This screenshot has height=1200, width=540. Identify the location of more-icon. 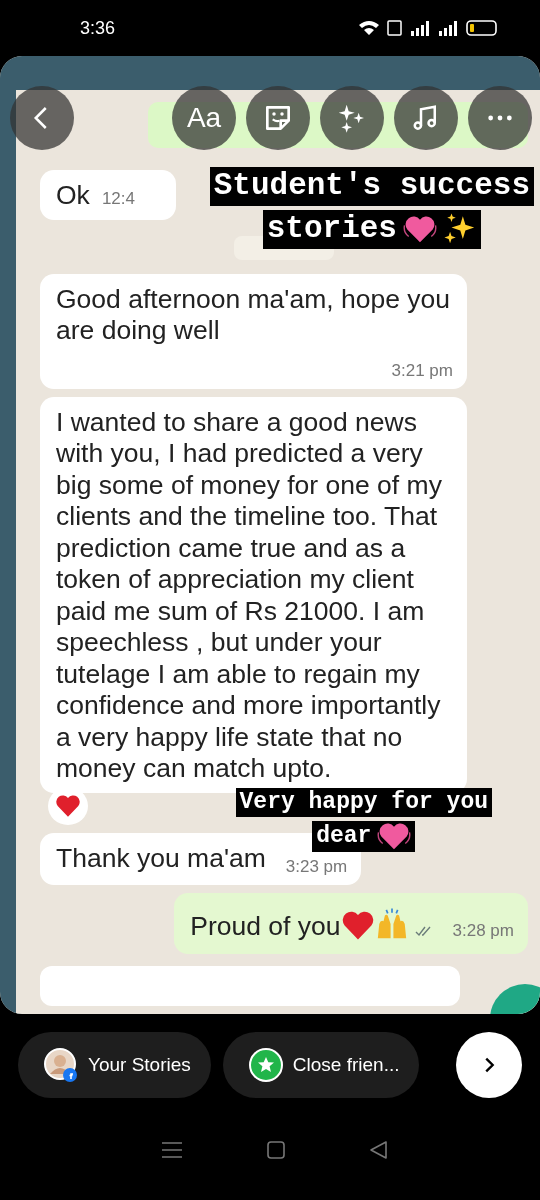
(500, 118).